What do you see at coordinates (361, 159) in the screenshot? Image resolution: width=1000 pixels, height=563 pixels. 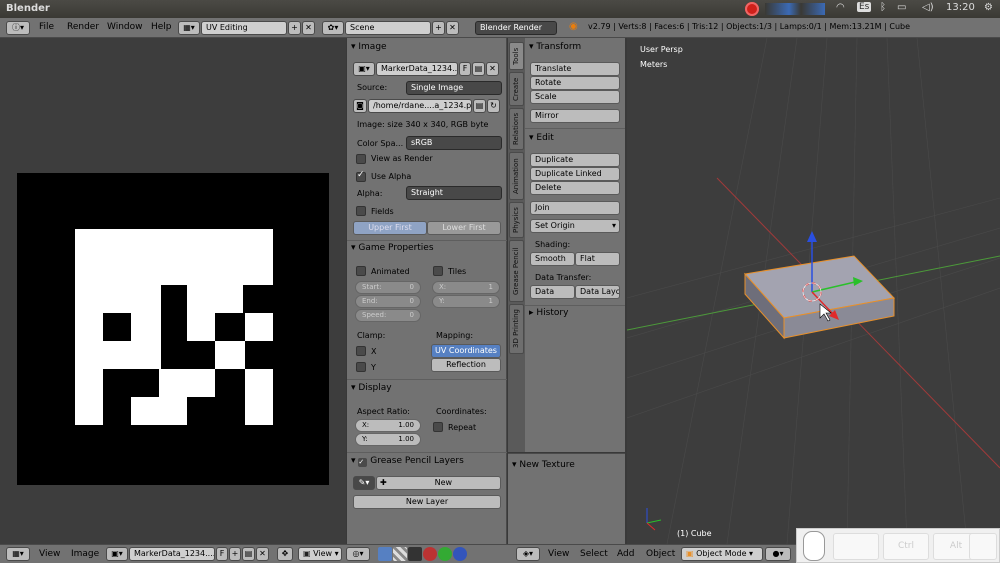 I see `view-as-render-checkbox` at bounding box center [361, 159].